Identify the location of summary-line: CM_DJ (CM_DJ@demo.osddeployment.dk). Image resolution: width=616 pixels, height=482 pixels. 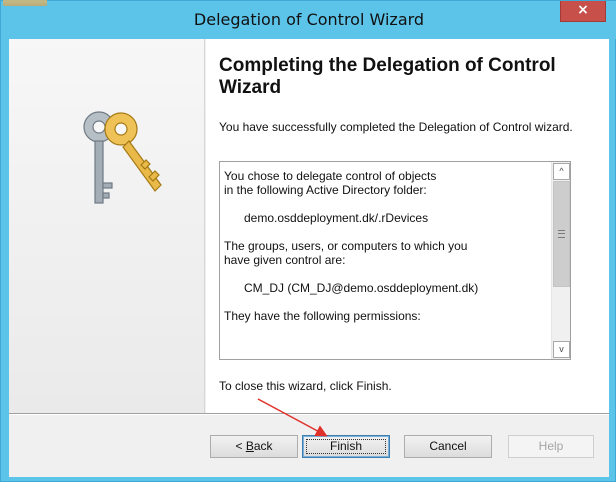
(351, 288).